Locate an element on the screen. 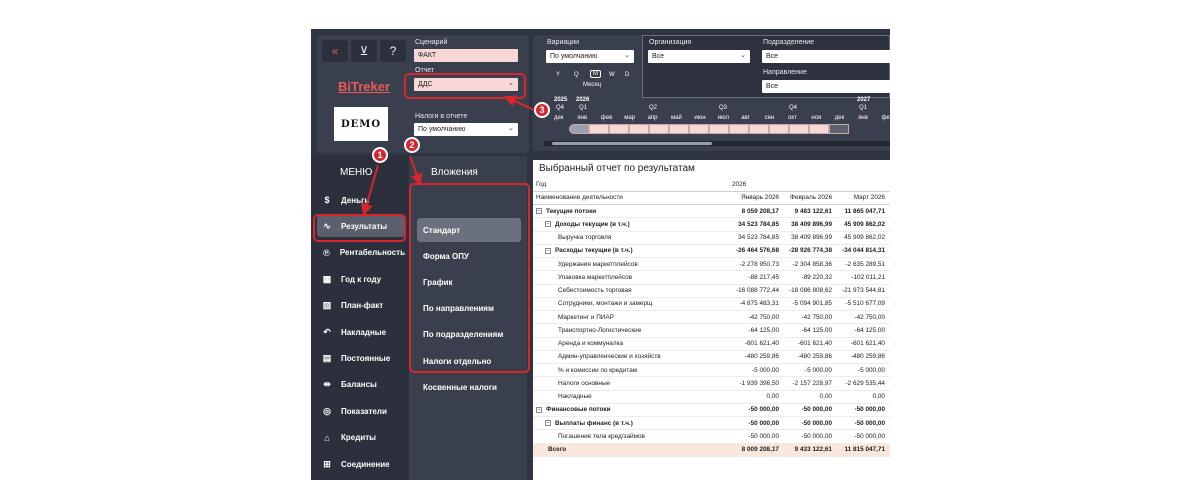  menu-item-6: ↶ Накладные is located at coordinates (361, 332).